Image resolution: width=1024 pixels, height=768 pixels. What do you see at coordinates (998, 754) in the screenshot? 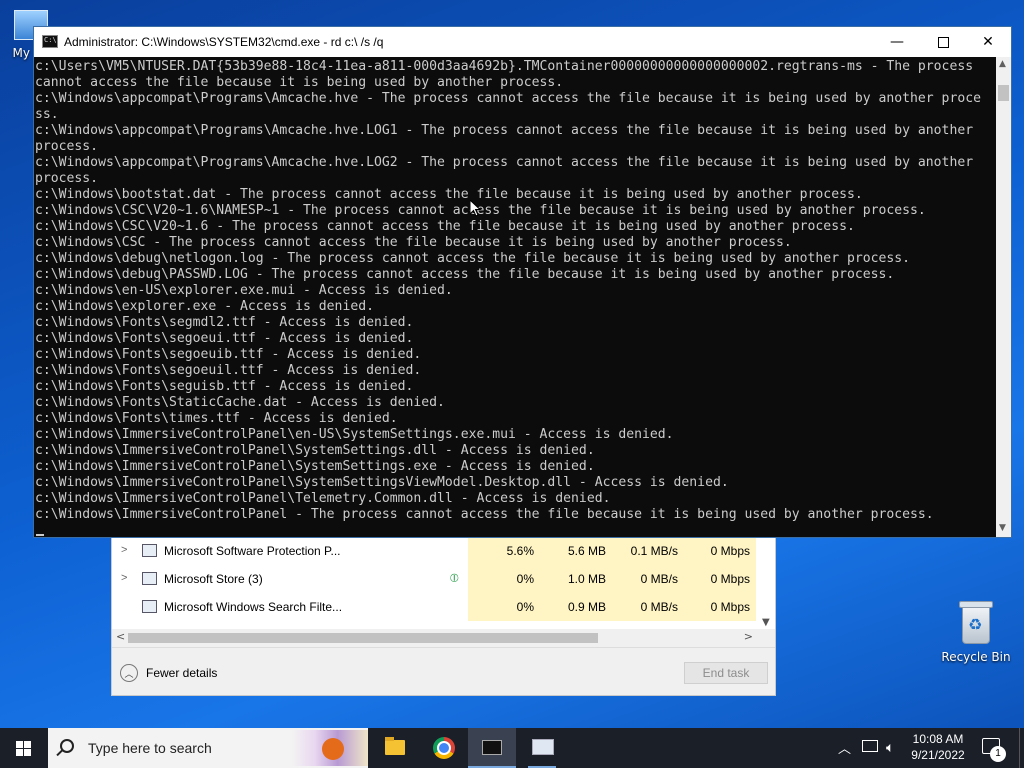
I see `notification-count-badge: 1` at bounding box center [998, 754].